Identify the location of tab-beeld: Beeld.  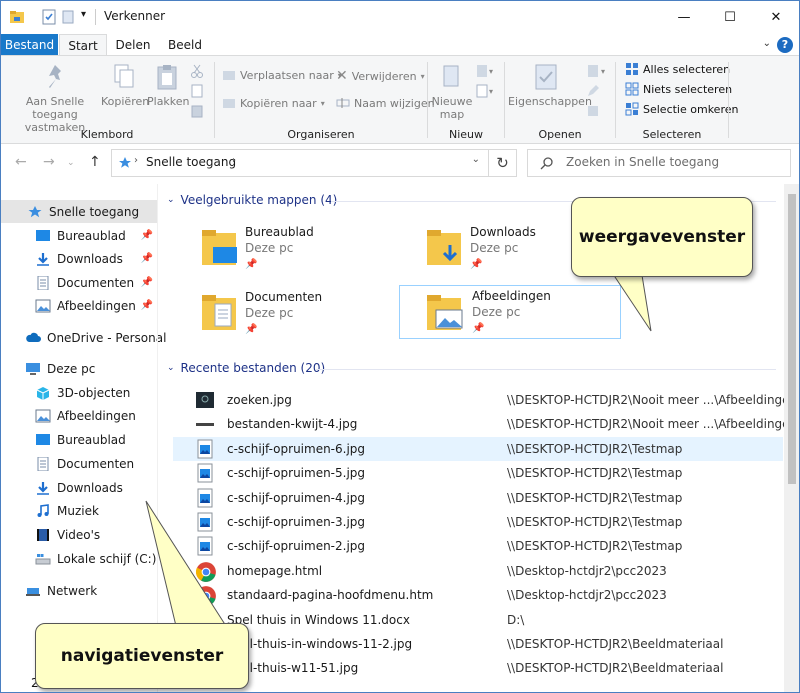
(185, 45).